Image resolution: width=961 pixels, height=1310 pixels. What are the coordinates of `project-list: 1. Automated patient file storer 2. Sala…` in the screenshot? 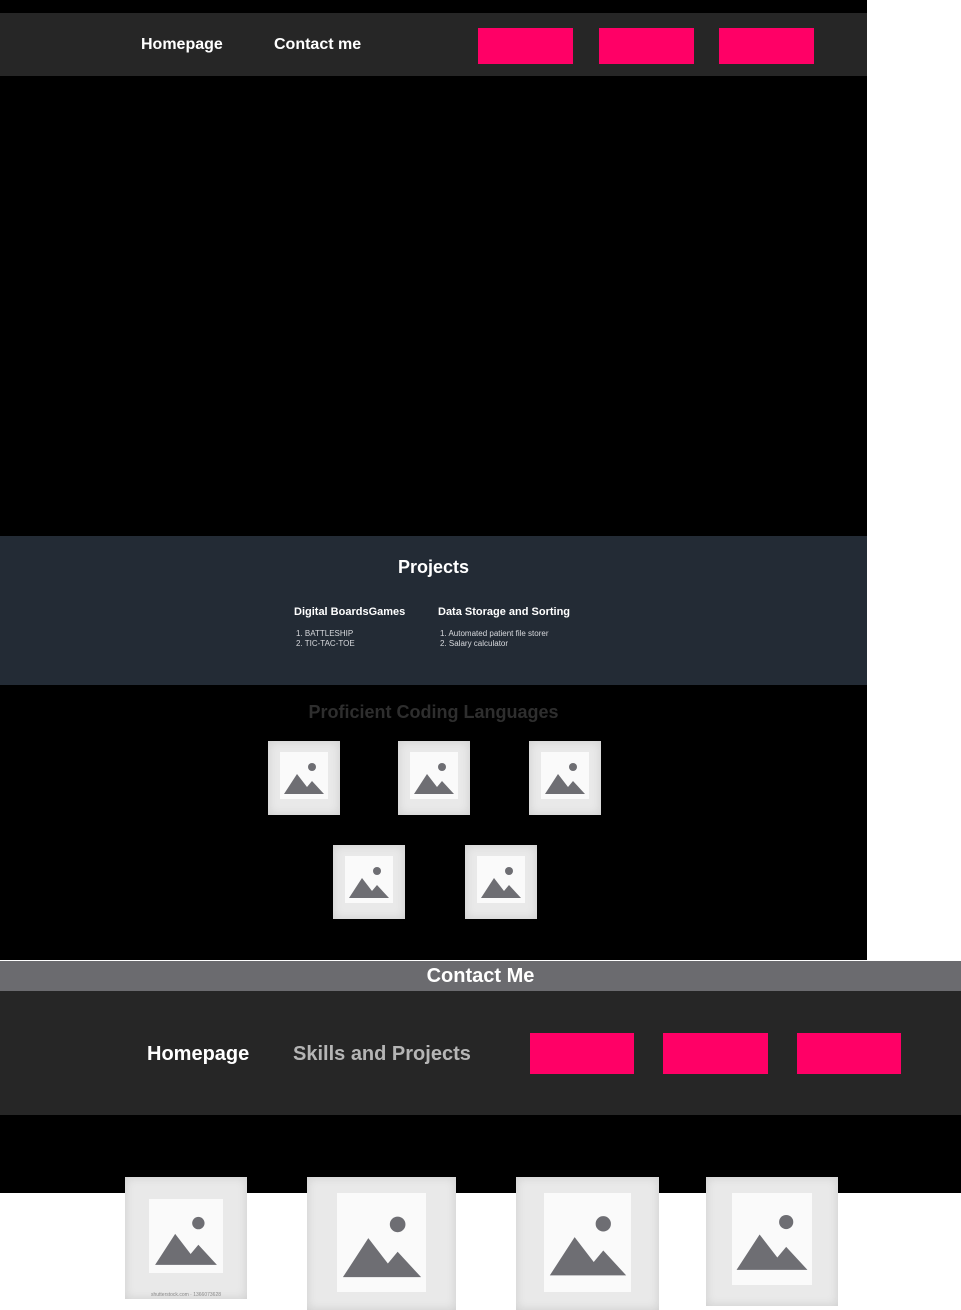 It's located at (494, 639).